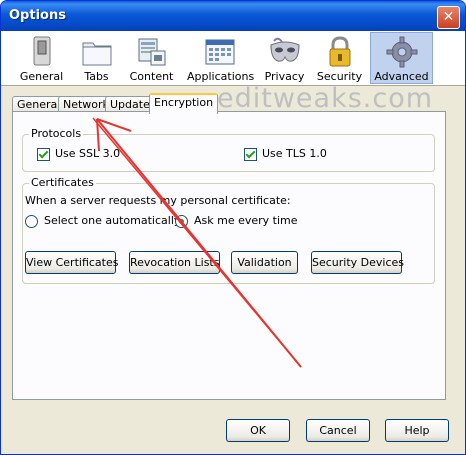  I want to click on select-automatically-radio, so click(31, 221).